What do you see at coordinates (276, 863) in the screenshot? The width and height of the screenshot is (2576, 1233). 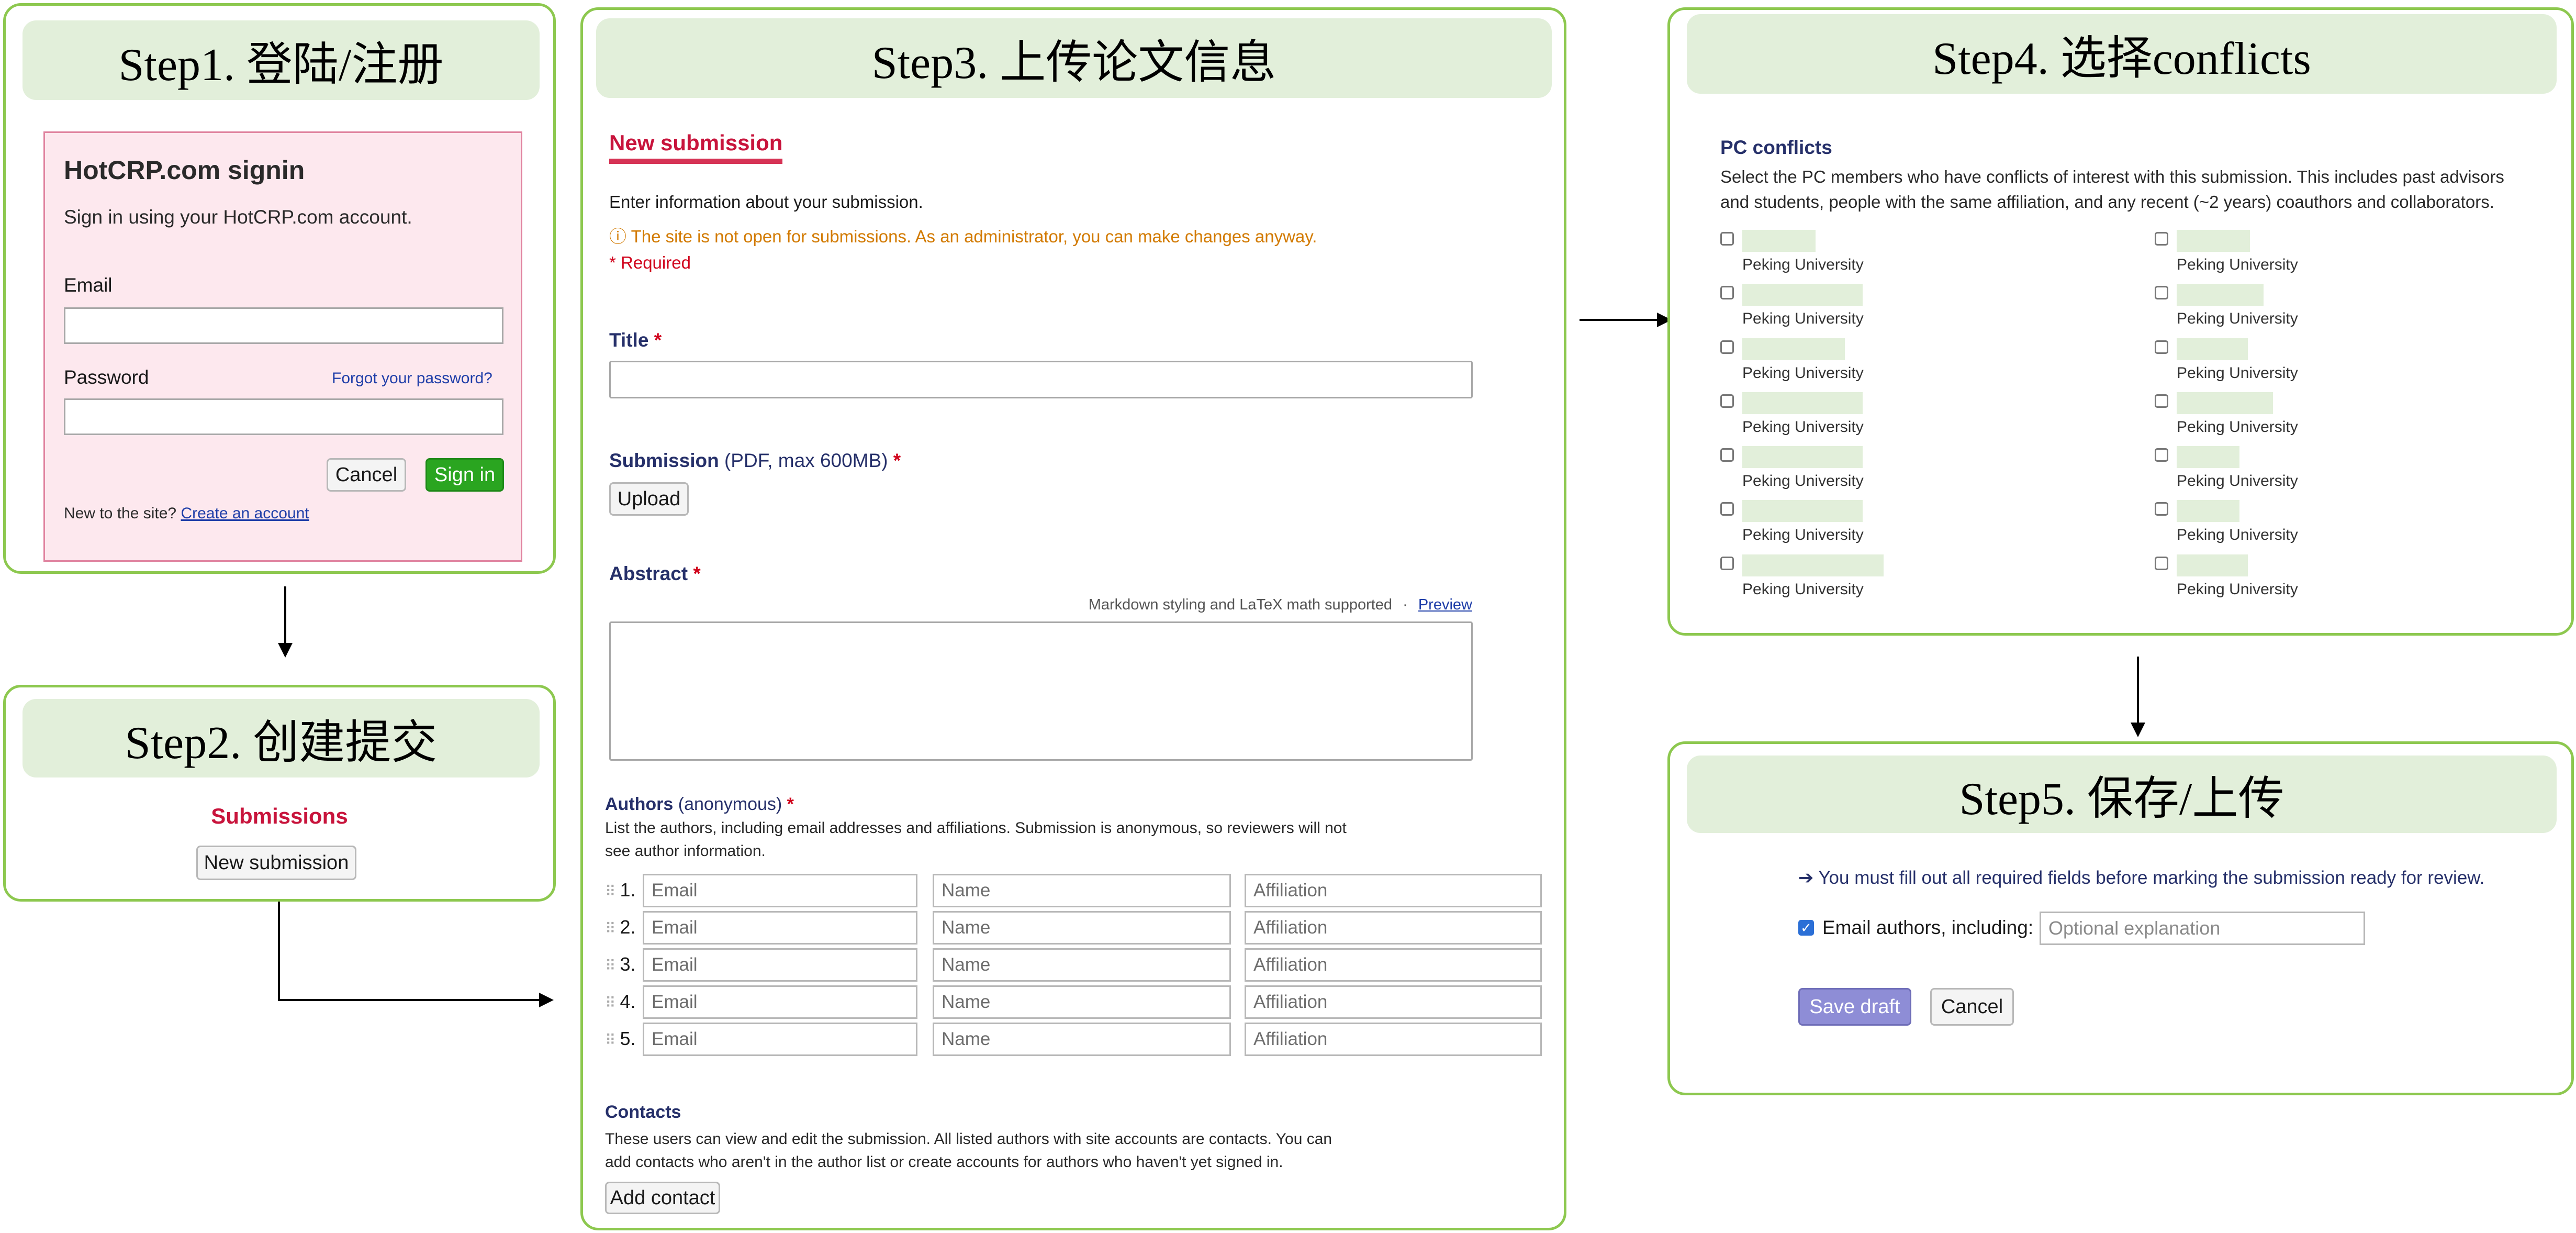 I see `new-submission-button: New submission` at bounding box center [276, 863].